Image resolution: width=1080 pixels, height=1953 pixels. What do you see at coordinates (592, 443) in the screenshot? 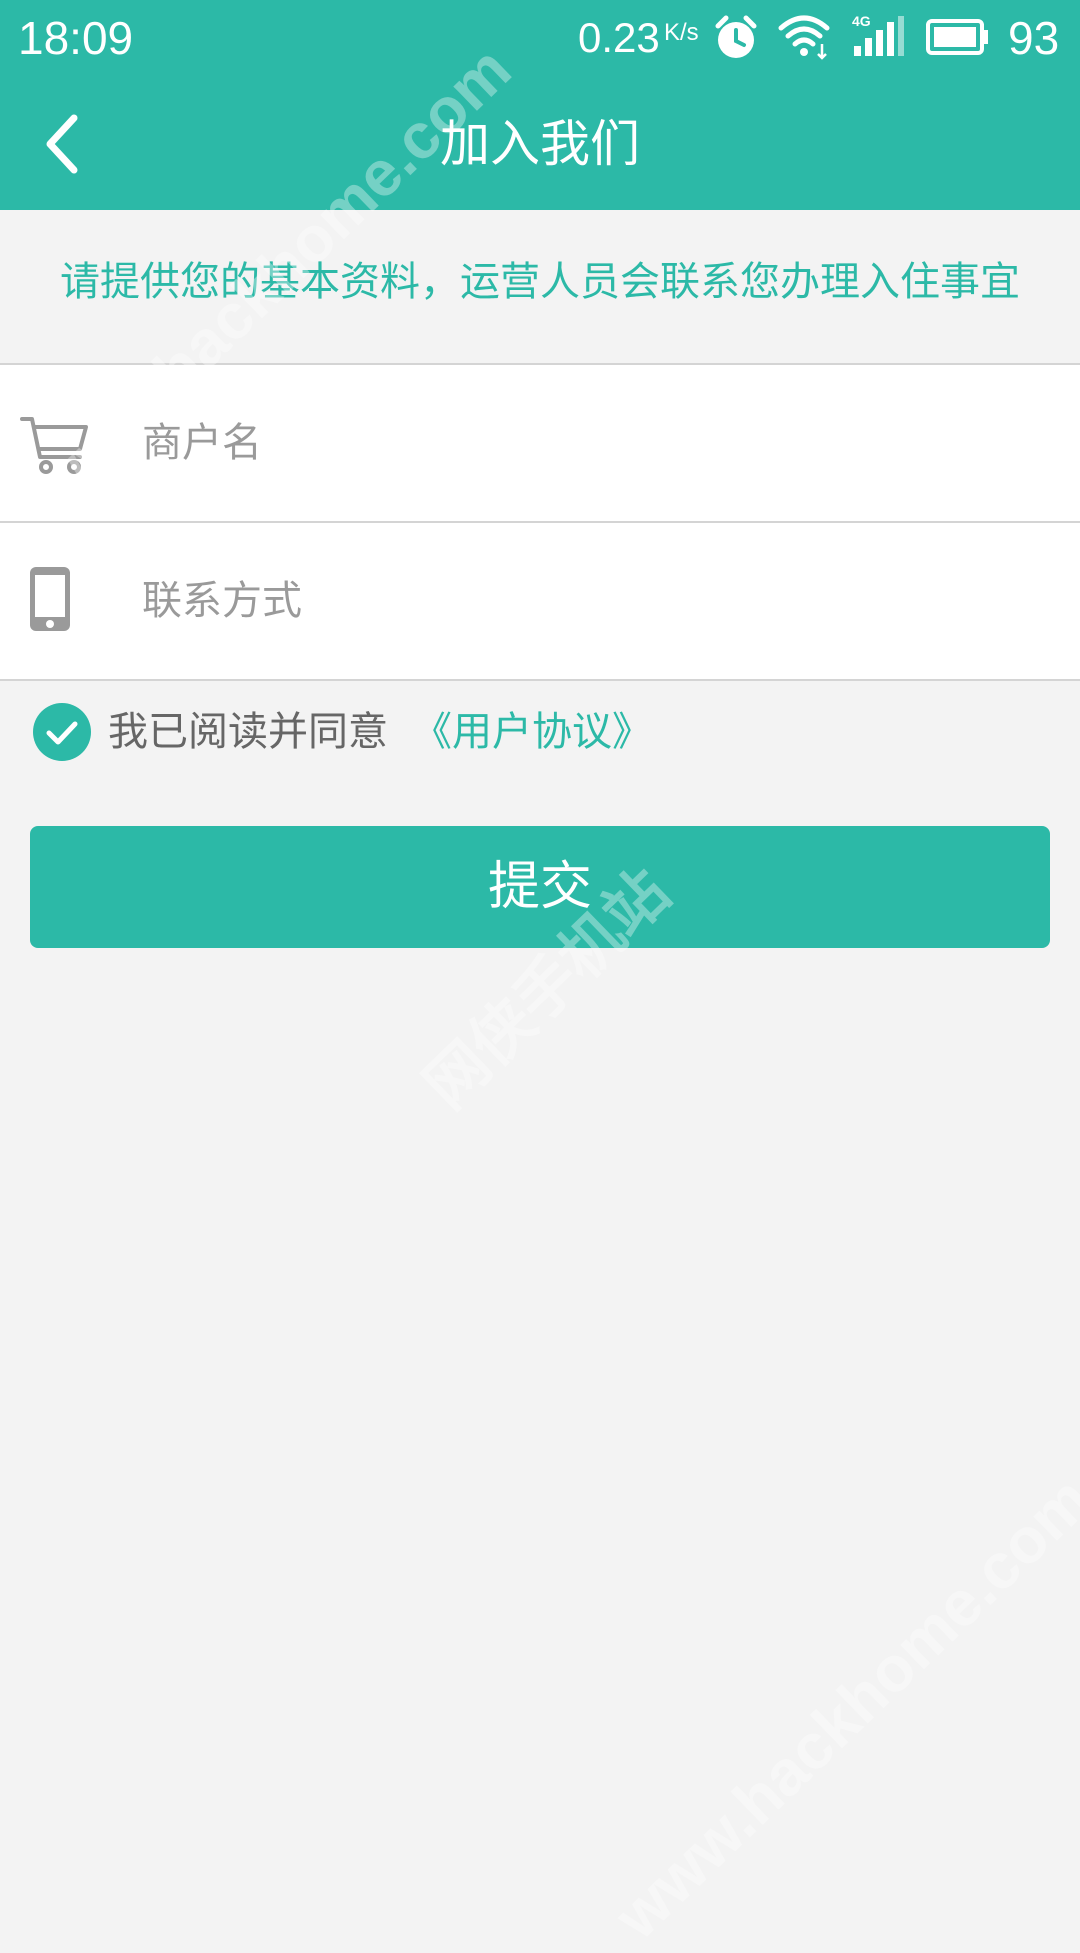
I see `merchant-name-input` at bounding box center [592, 443].